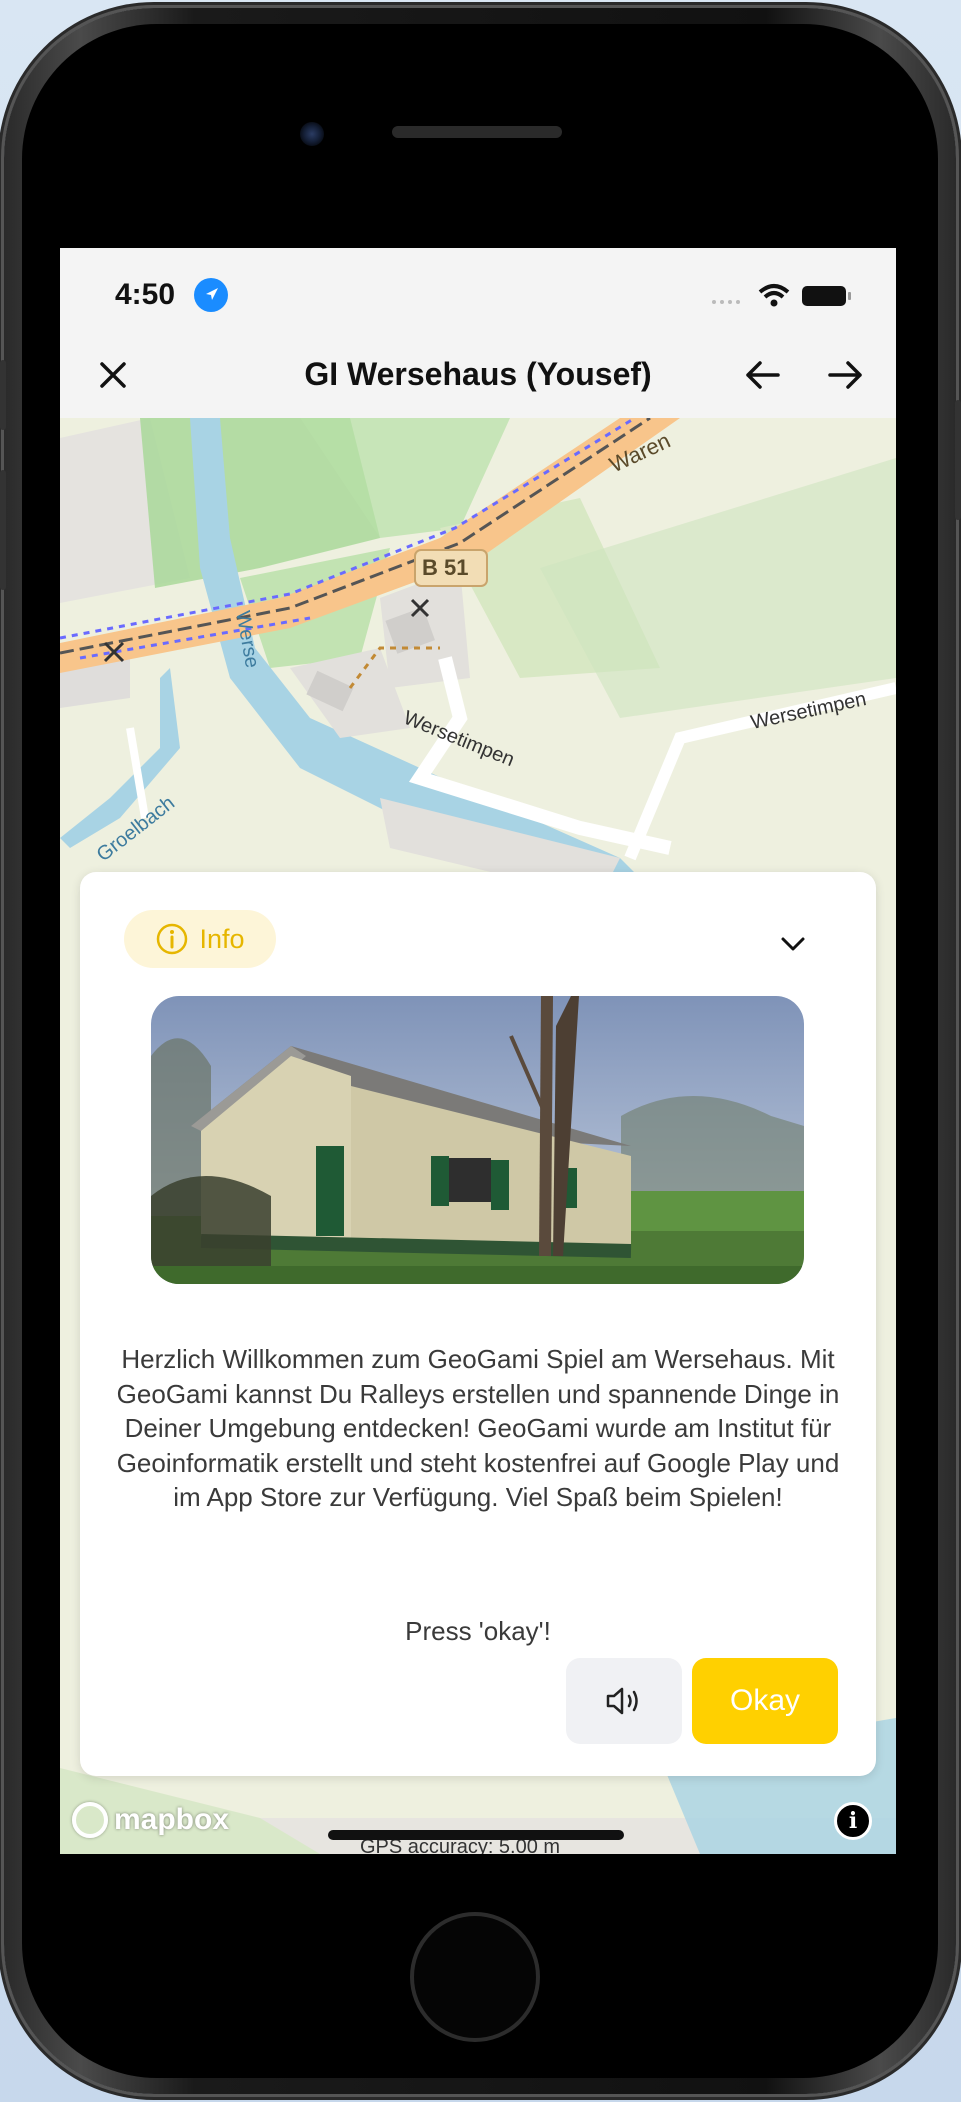 This screenshot has height=2102, width=961. I want to click on mapbox-logo-text: mapbox, so click(172, 1819).